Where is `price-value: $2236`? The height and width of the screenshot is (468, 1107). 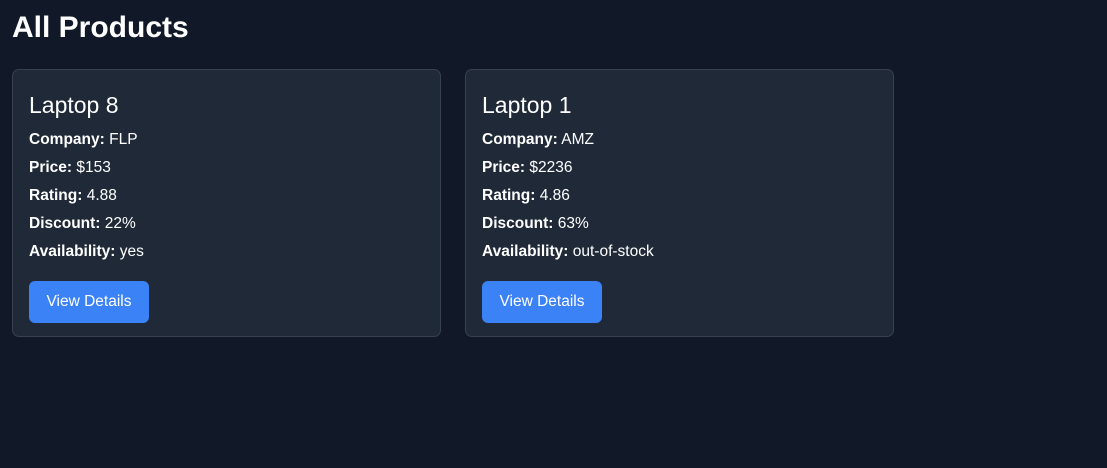
price-value: $2236 is located at coordinates (551, 167).